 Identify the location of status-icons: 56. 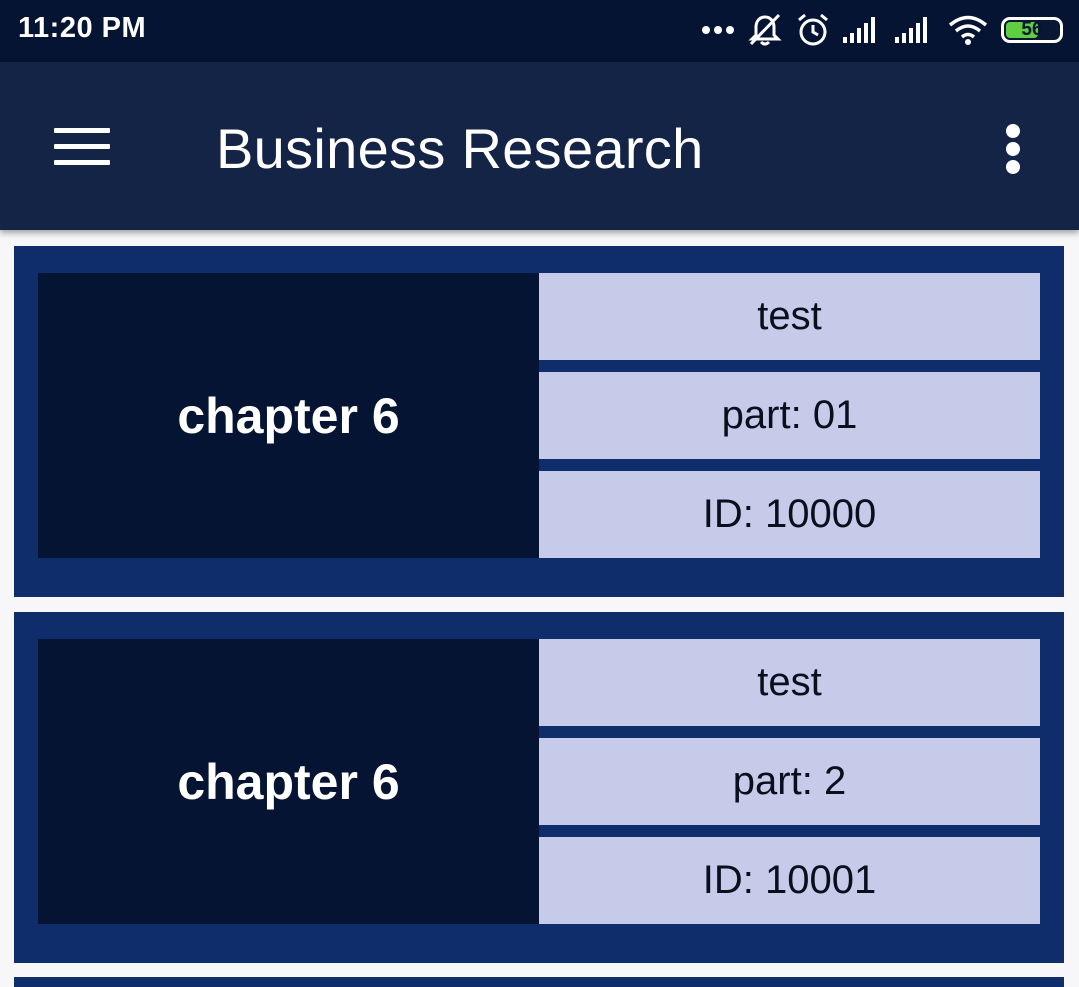
(882, 30).